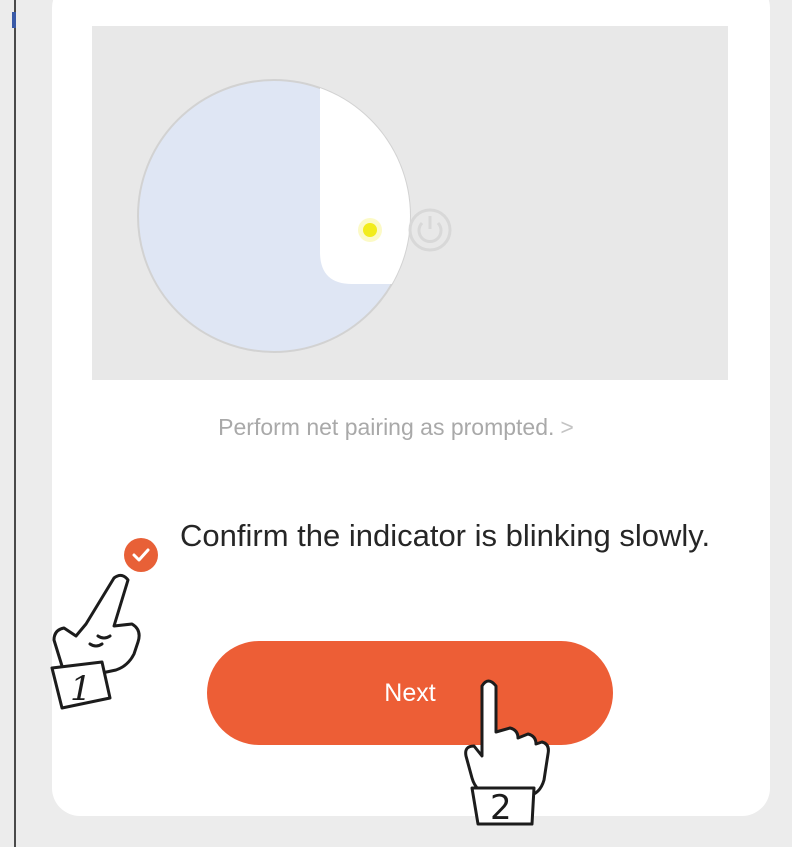 The height and width of the screenshot is (847, 792). I want to click on power-icon, so click(430, 230).